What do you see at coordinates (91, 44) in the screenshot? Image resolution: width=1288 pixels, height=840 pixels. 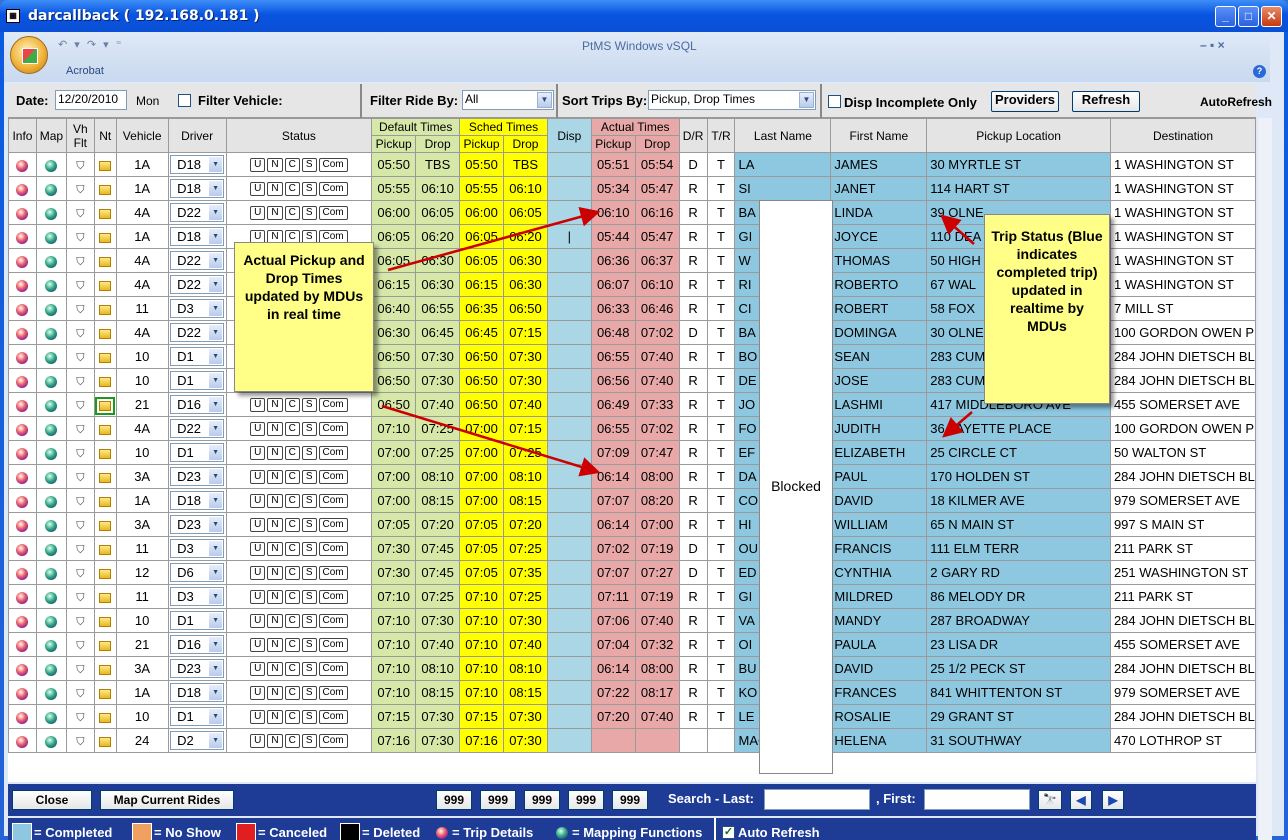 I see `quick-access-toolbar: ↶ ▾ ↷ ▾ ⁼` at bounding box center [91, 44].